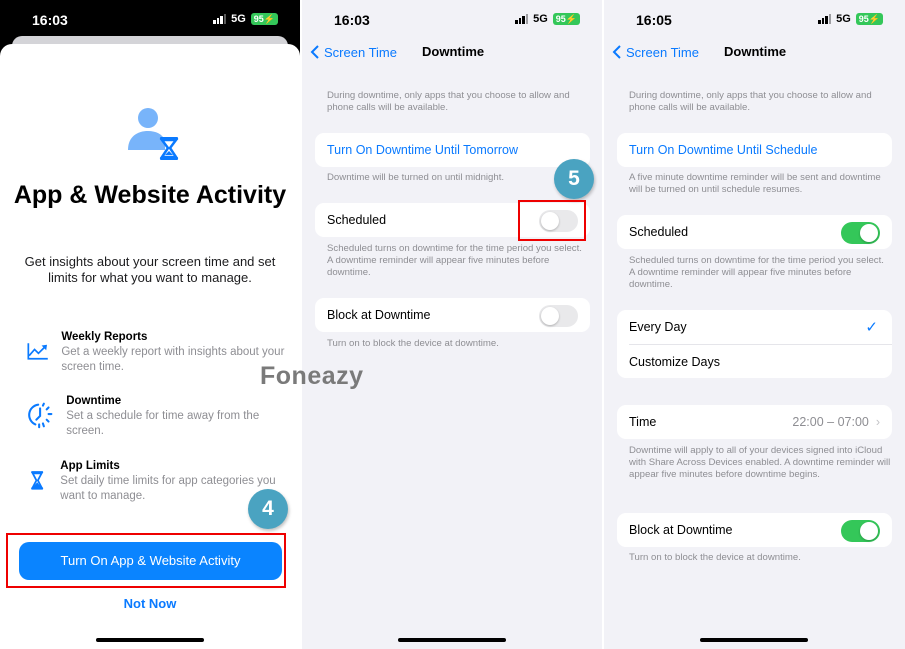 Image resolution: width=905 pixels, height=649 pixels. I want to click on time-card: Time 22:00 – 07:00 ›, so click(754, 422).